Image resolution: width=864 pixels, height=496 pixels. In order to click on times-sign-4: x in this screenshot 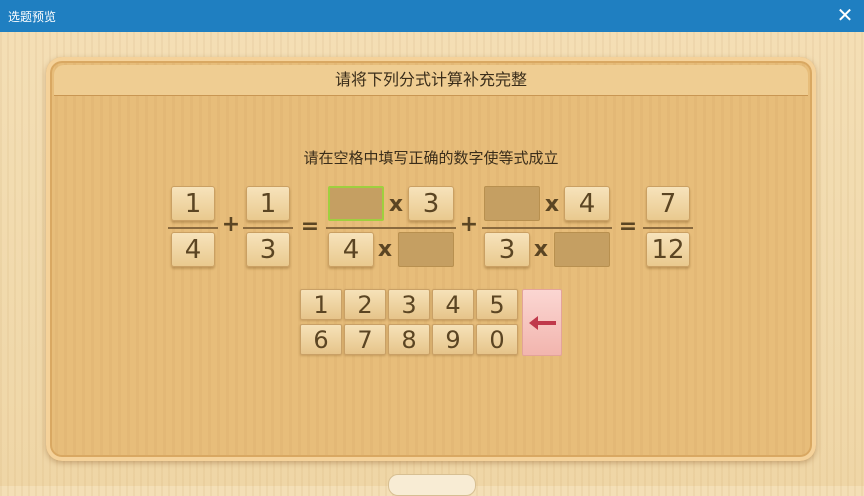, I will do `click(541, 249)`.